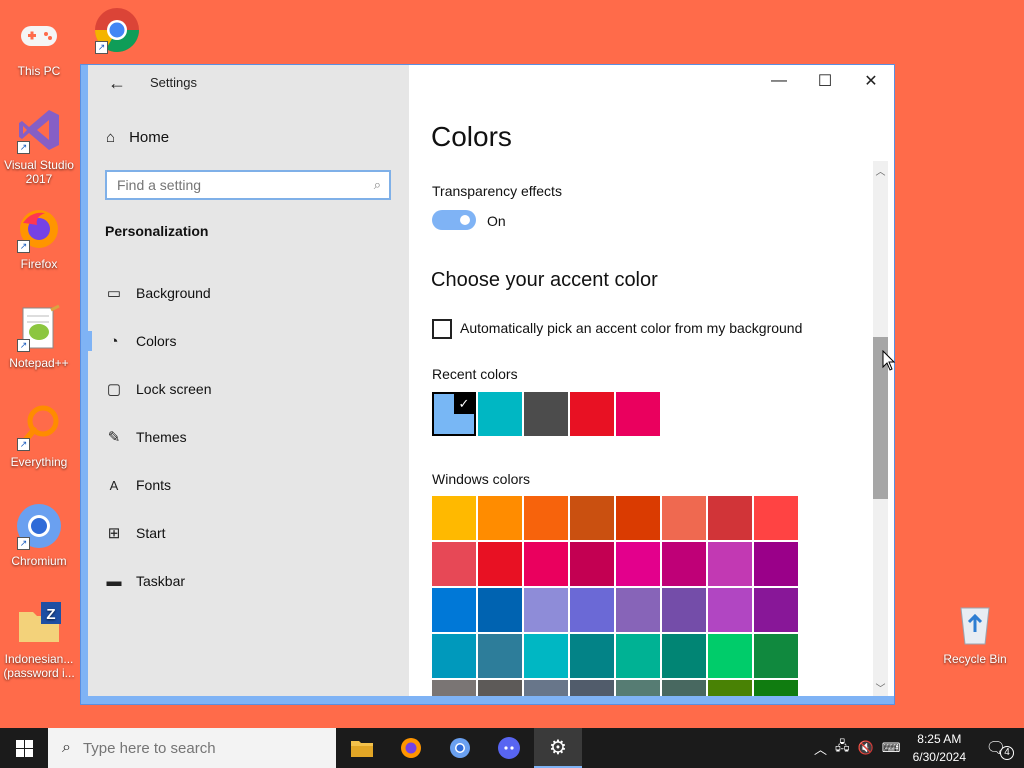  I want to click on volume-muted-icon: 🔇, so click(866, 748).